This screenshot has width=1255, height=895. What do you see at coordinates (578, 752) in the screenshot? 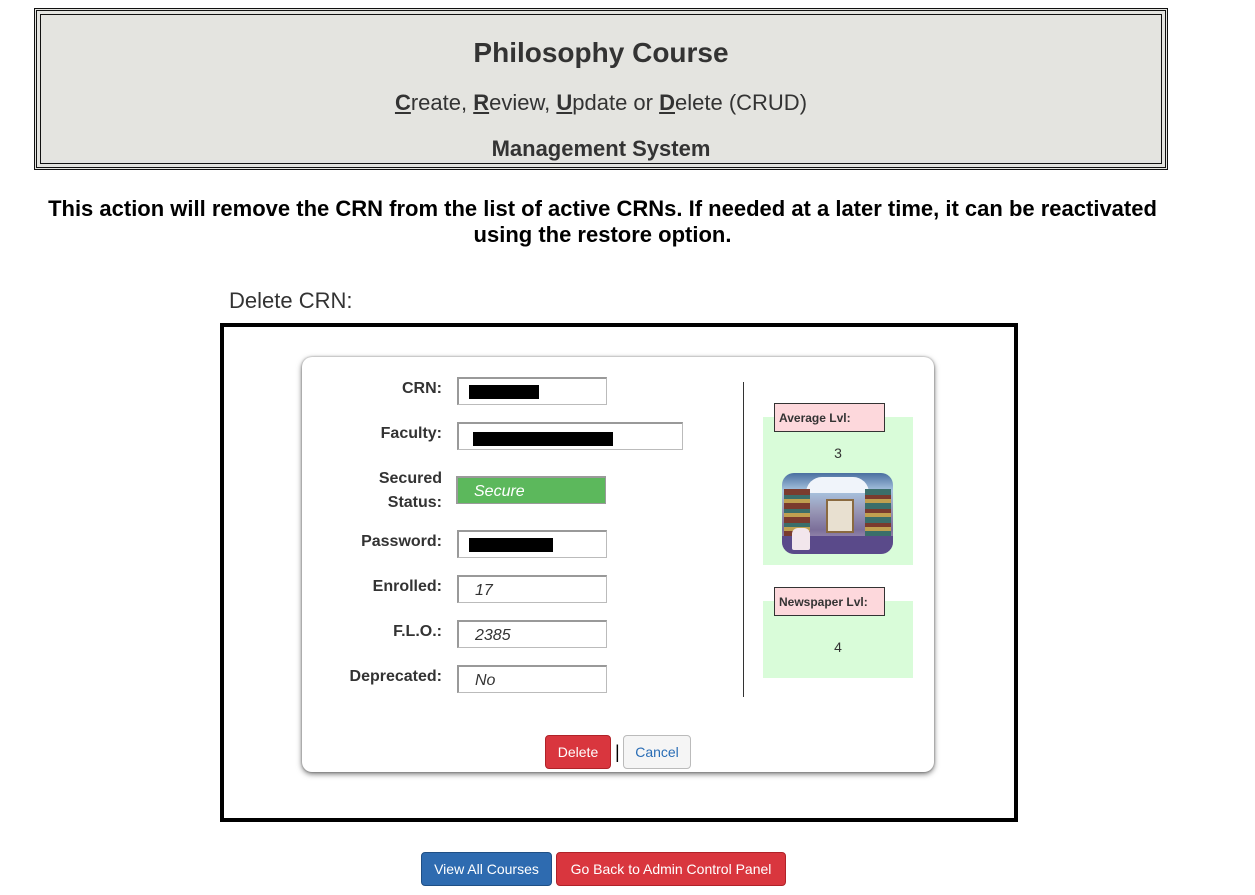
I see `delete-button: Delete` at bounding box center [578, 752].